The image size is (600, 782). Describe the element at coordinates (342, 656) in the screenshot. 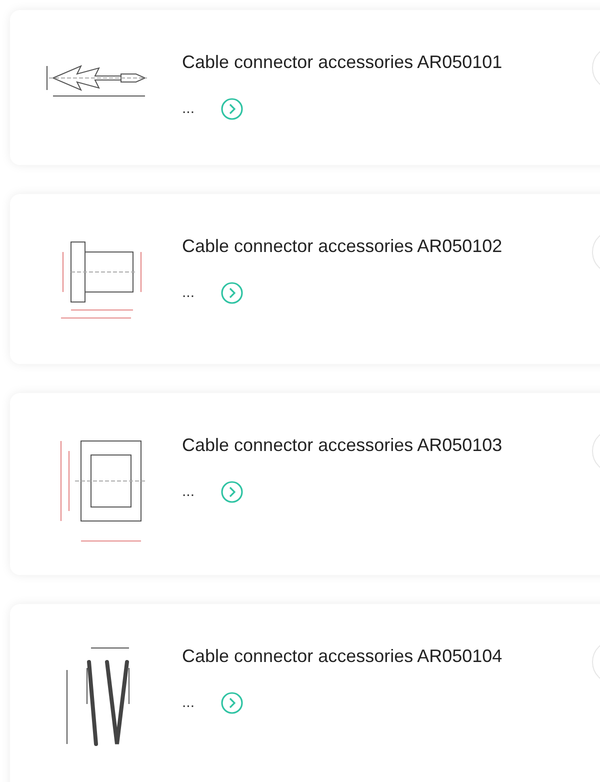

I see `product-title: Cable connector accessories AR050104` at that location.